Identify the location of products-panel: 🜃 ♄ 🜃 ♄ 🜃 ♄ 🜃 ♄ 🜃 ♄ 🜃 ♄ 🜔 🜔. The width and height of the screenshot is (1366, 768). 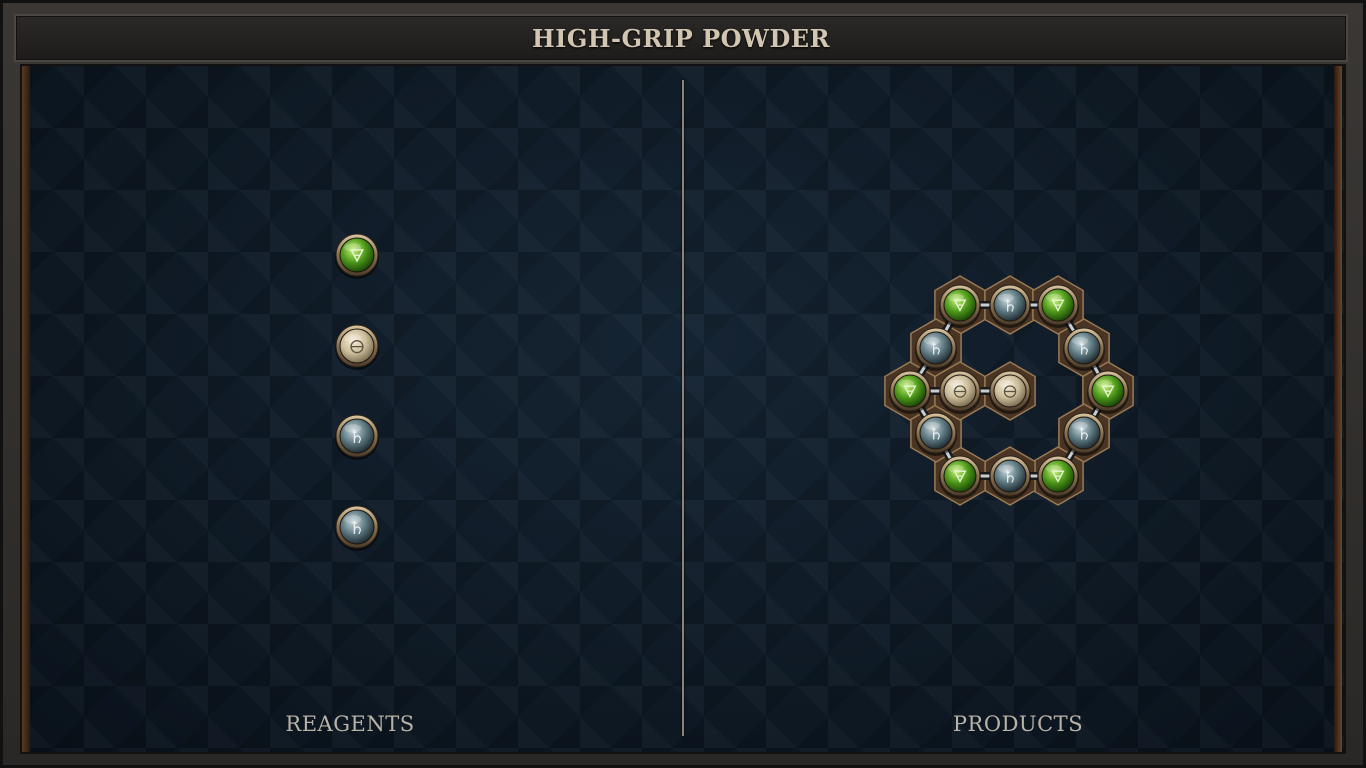
(1009, 390).